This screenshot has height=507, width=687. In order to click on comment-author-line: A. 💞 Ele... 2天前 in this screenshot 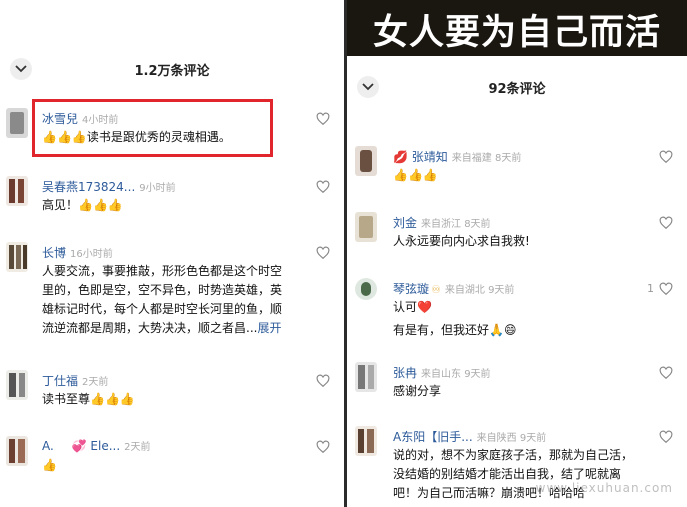, I will do `click(96, 445)`.